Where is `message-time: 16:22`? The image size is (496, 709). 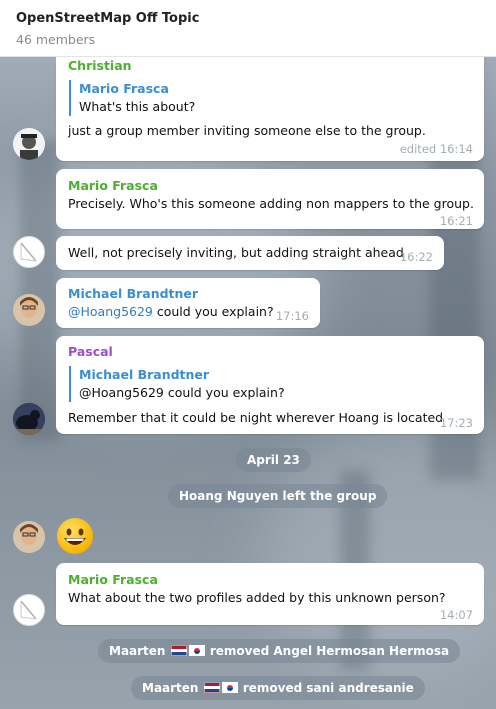 message-time: 16:22 is located at coordinates (416, 257).